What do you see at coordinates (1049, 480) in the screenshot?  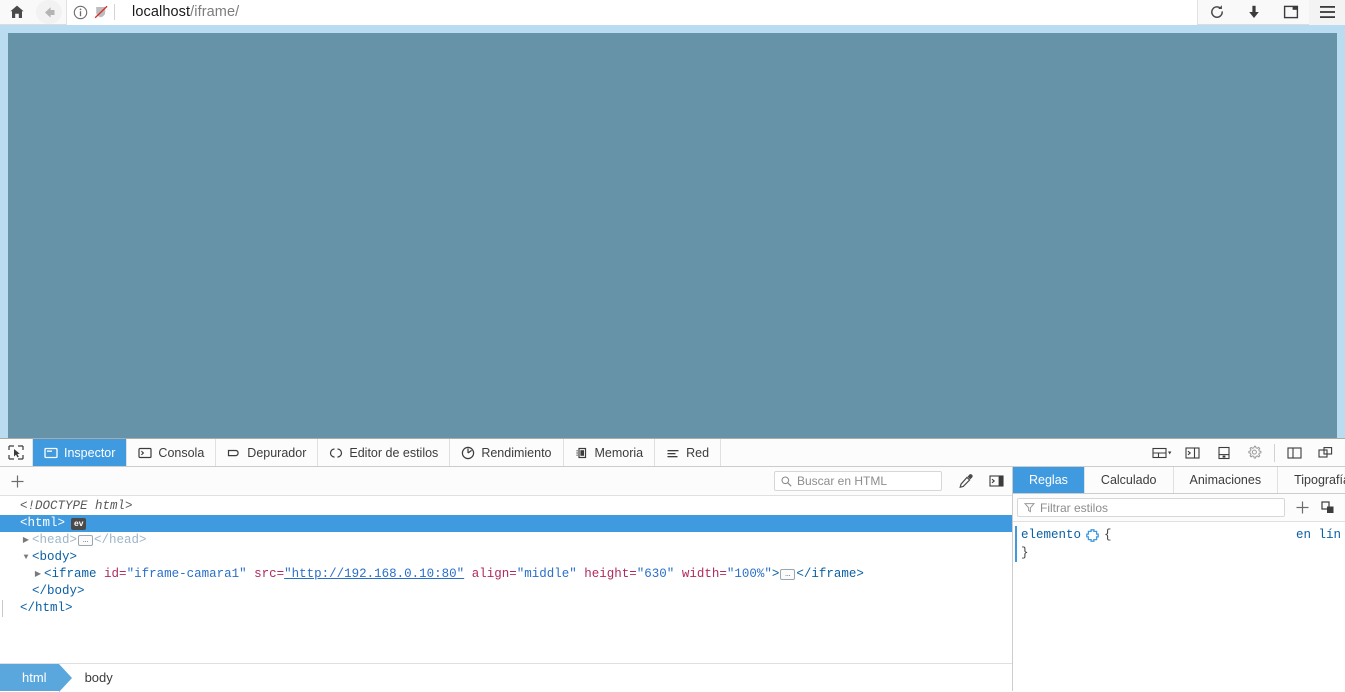 I see `tab-reglas: Reglas` at bounding box center [1049, 480].